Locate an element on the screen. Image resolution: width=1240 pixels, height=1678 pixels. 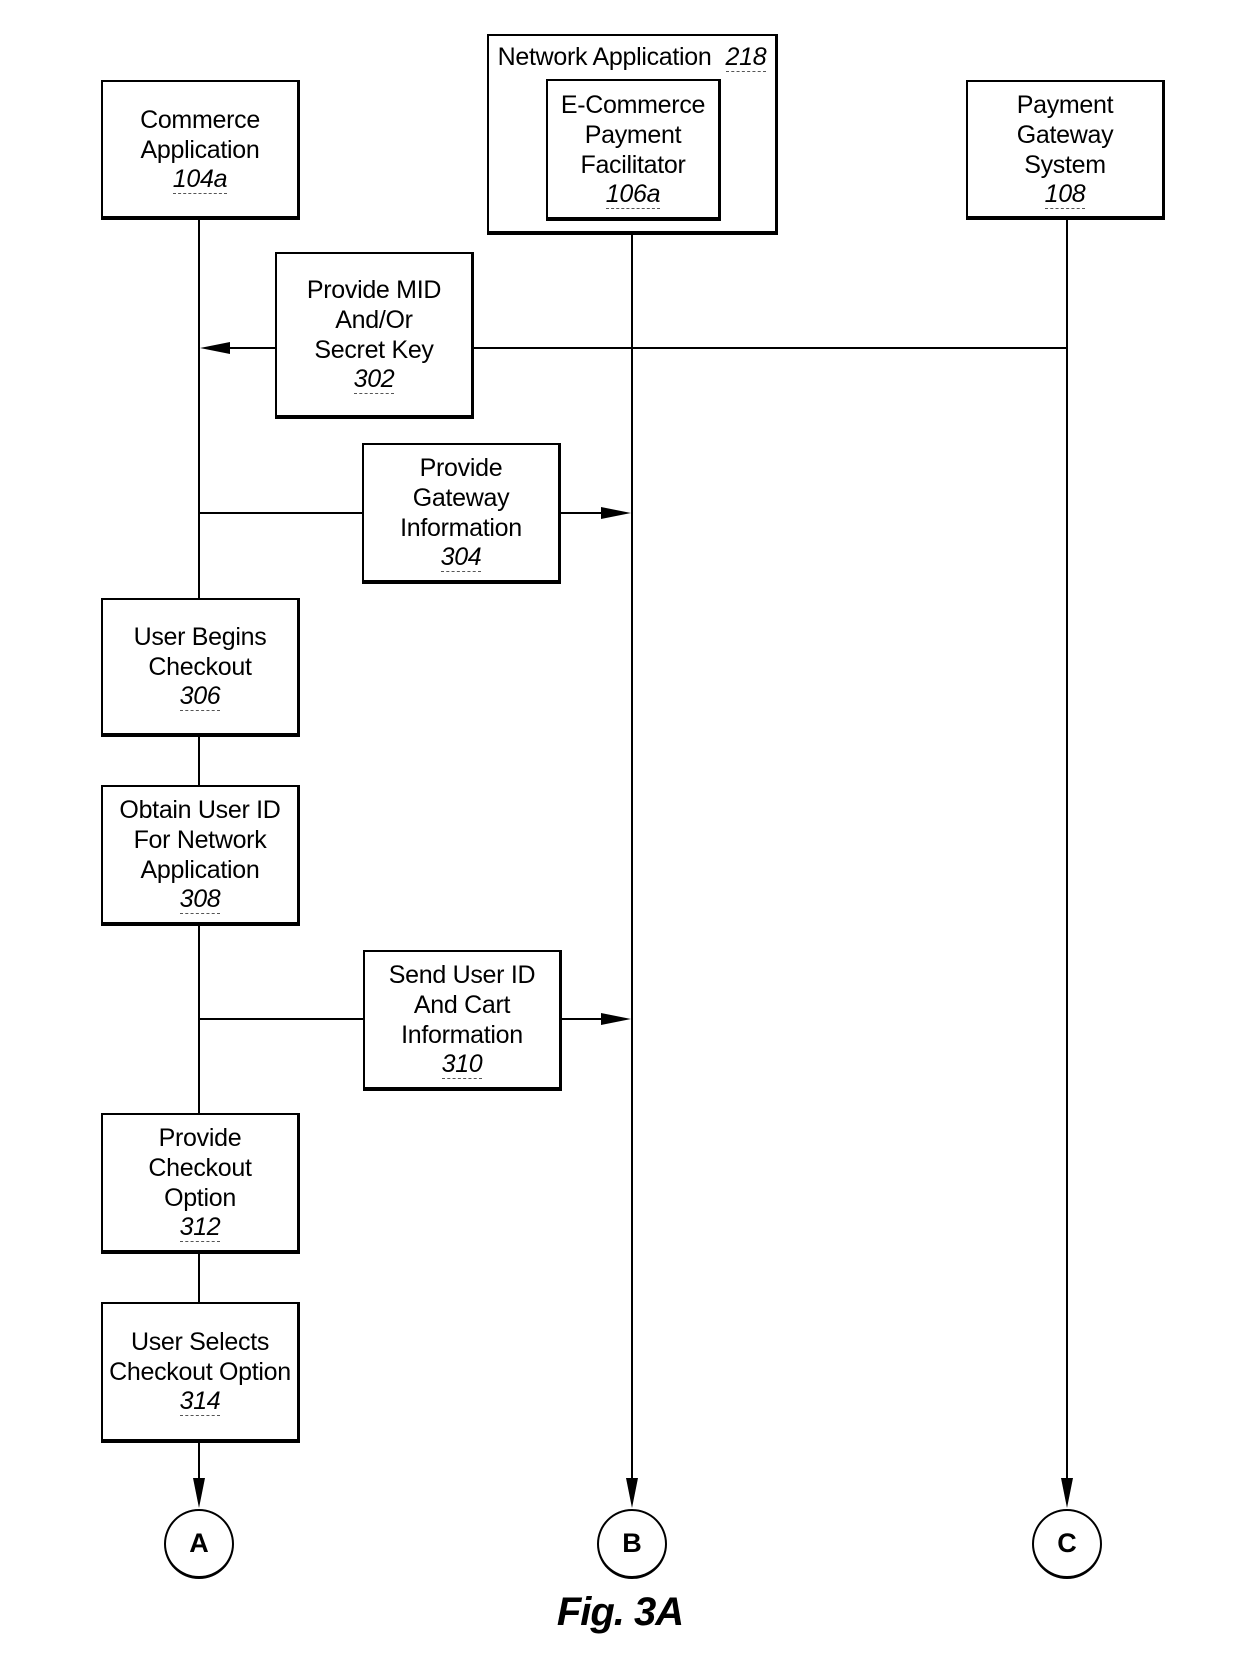
reference-numeral: 218 is located at coordinates (746, 57).